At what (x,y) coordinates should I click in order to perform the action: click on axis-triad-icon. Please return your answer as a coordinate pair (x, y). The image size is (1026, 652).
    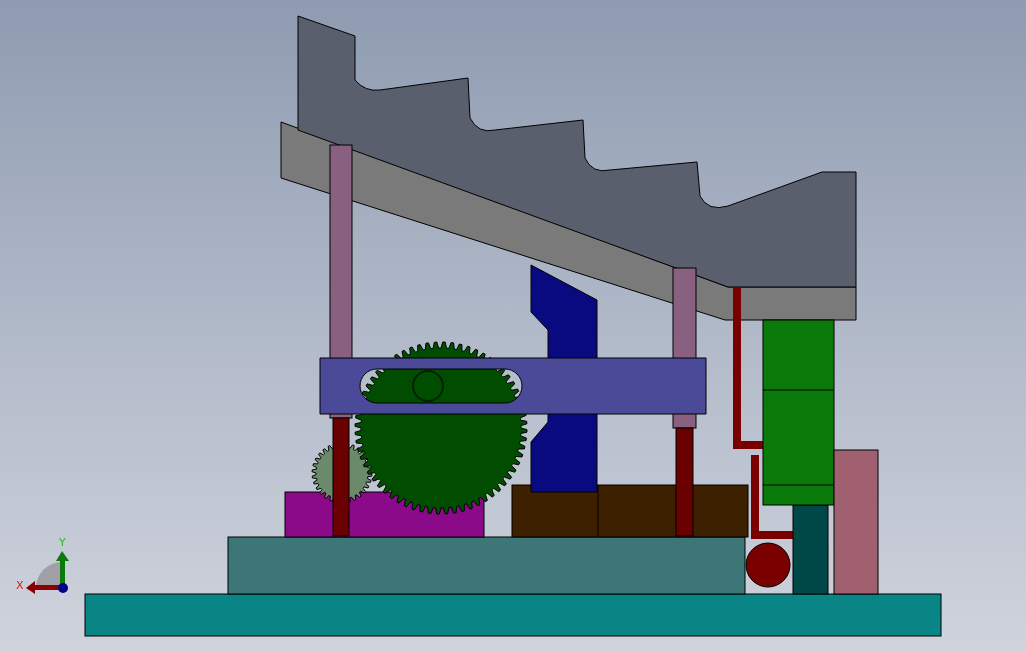
    Looking at the image, I should click on (47, 572).